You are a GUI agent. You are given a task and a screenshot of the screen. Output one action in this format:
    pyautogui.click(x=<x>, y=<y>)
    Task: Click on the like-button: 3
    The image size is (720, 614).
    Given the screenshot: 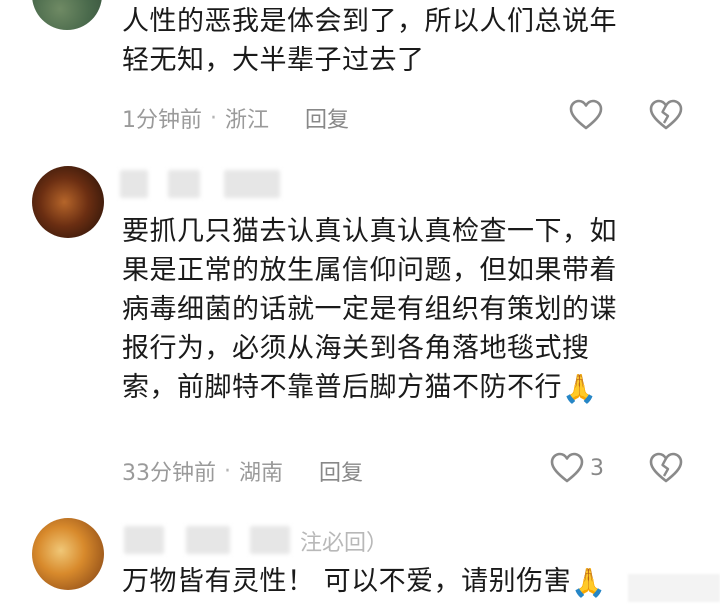 What is the action you would take?
    pyautogui.click(x=577, y=468)
    